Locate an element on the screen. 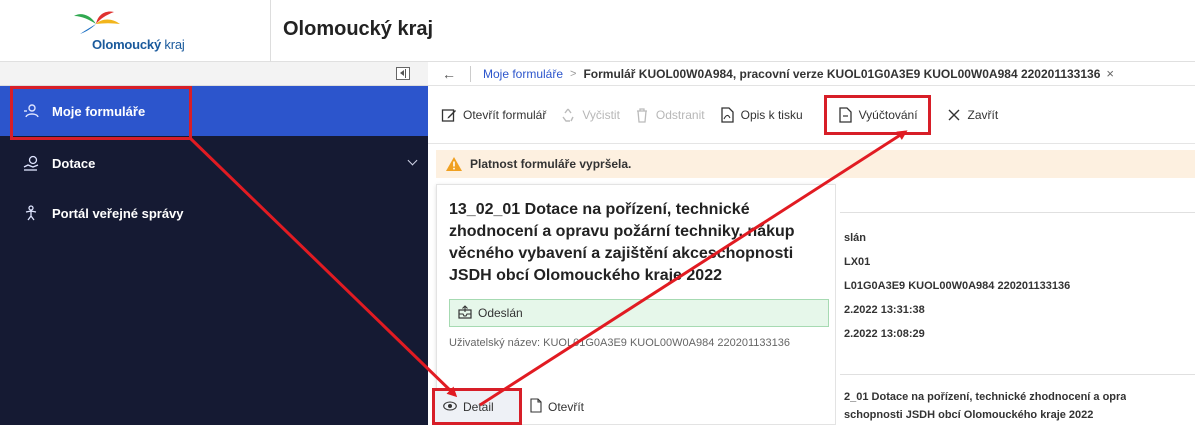  print-copy-button: Opis k tisku is located at coordinates (761, 115).